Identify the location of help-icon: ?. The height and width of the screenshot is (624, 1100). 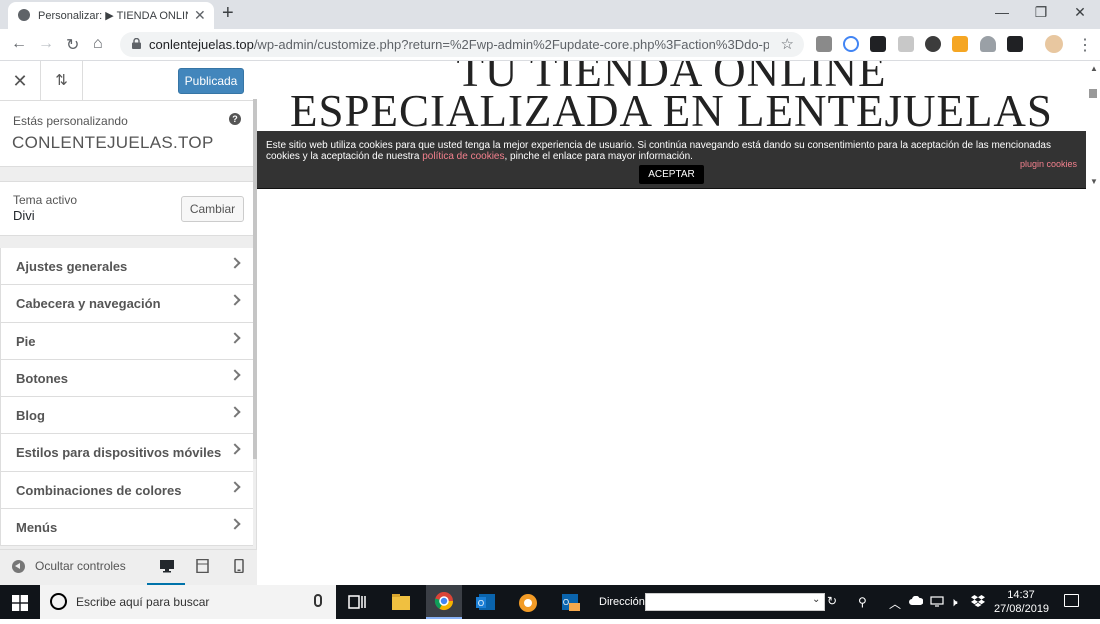
(235, 119).